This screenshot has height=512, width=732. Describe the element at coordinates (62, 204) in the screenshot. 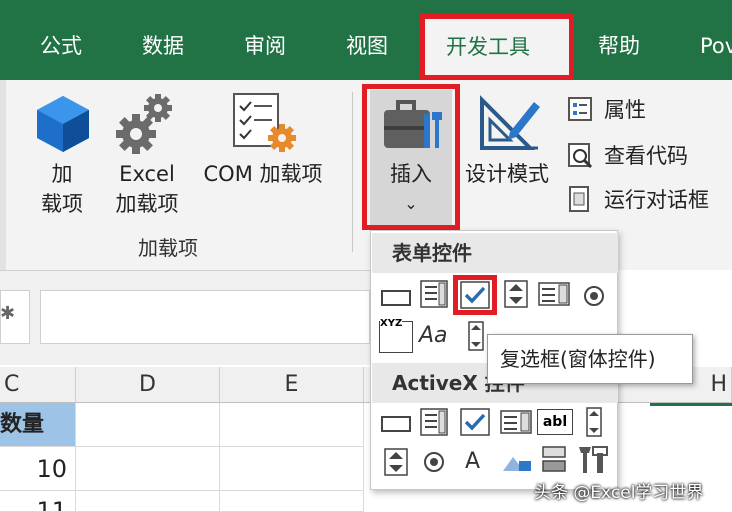

I see `addins-label-2: 载项` at that location.